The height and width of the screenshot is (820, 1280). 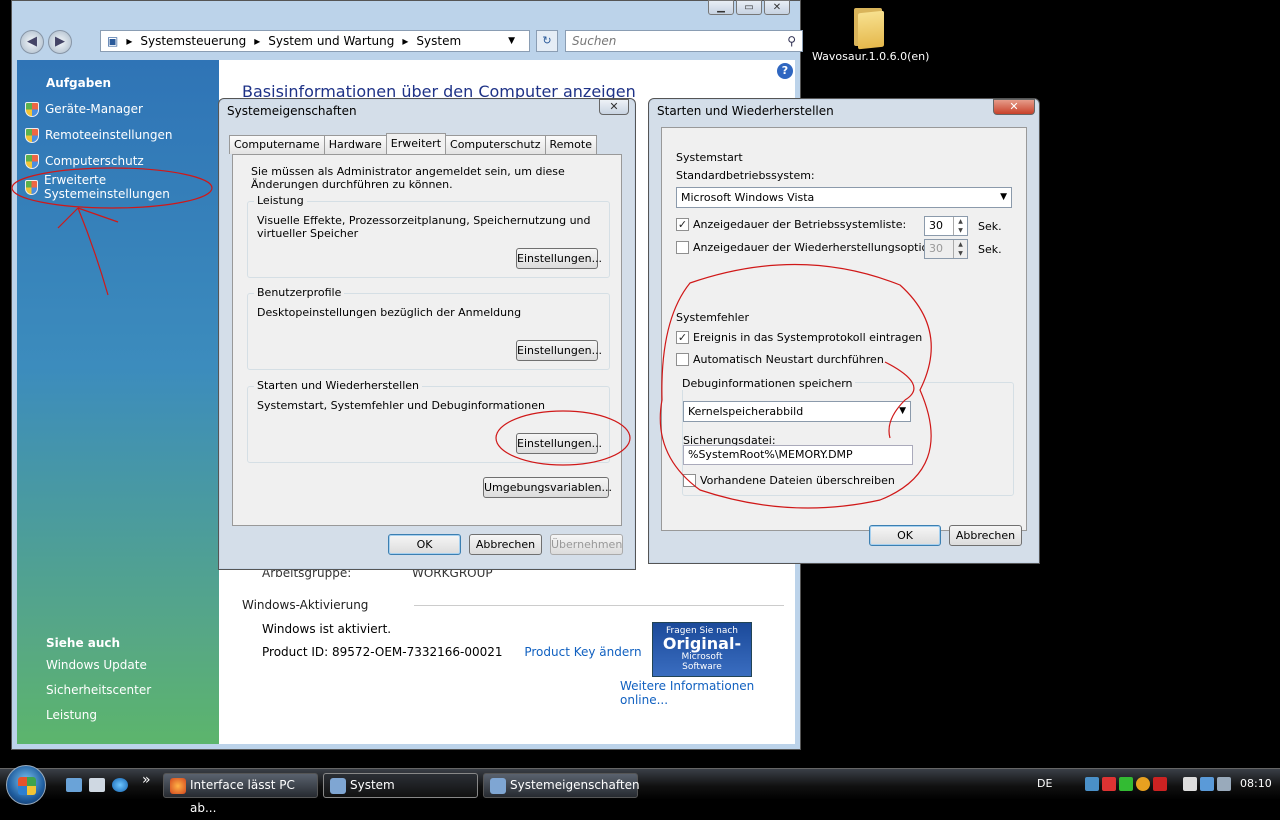 What do you see at coordinates (98, 720) in the screenshot?
I see `see-also-performance: Leistung` at bounding box center [98, 720].